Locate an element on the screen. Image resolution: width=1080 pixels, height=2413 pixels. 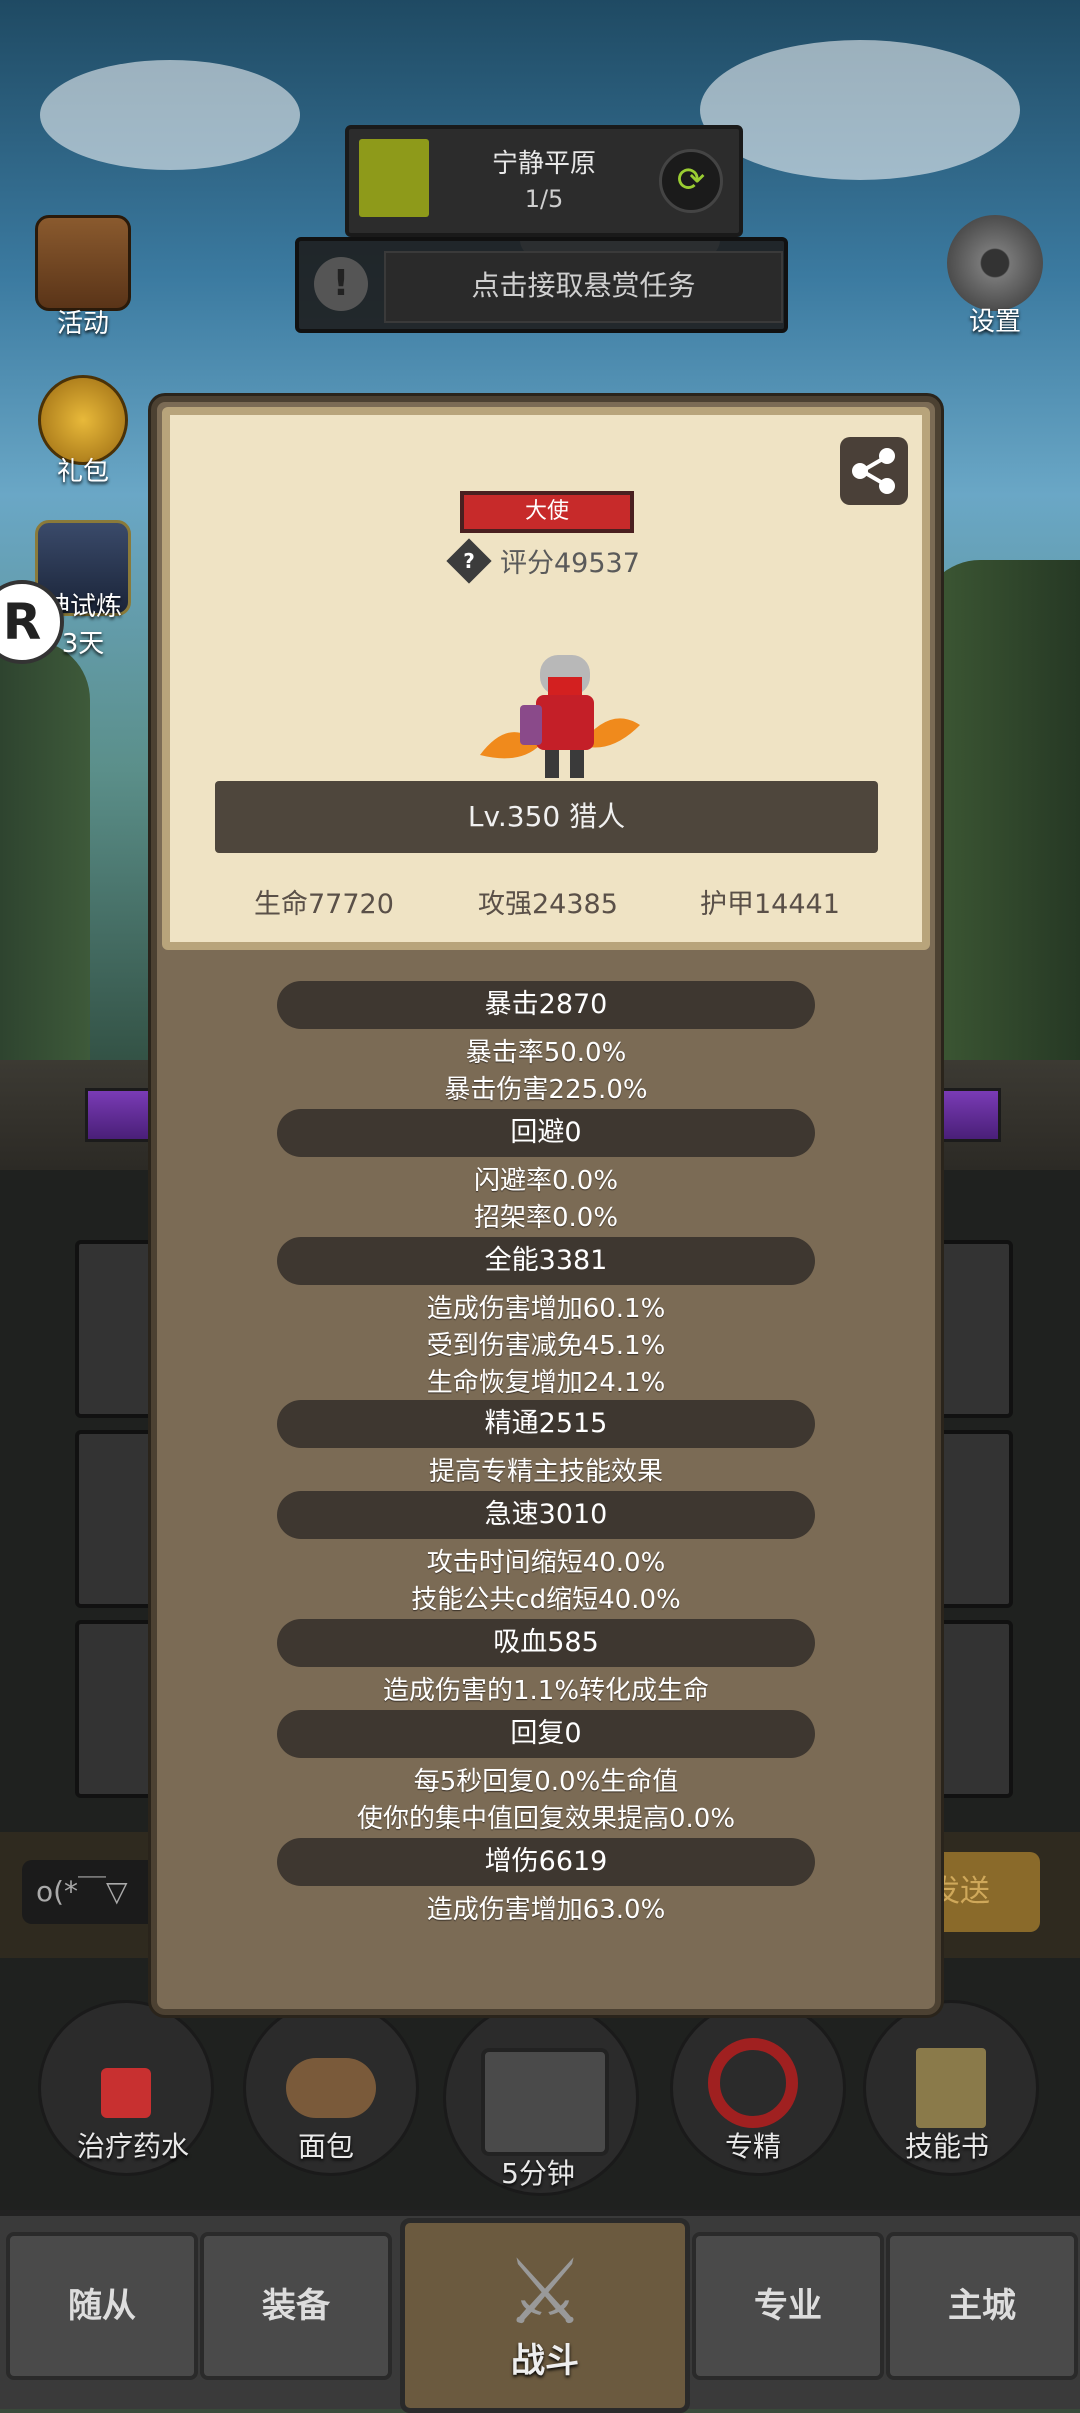
share-button is located at coordinates (874, 471).